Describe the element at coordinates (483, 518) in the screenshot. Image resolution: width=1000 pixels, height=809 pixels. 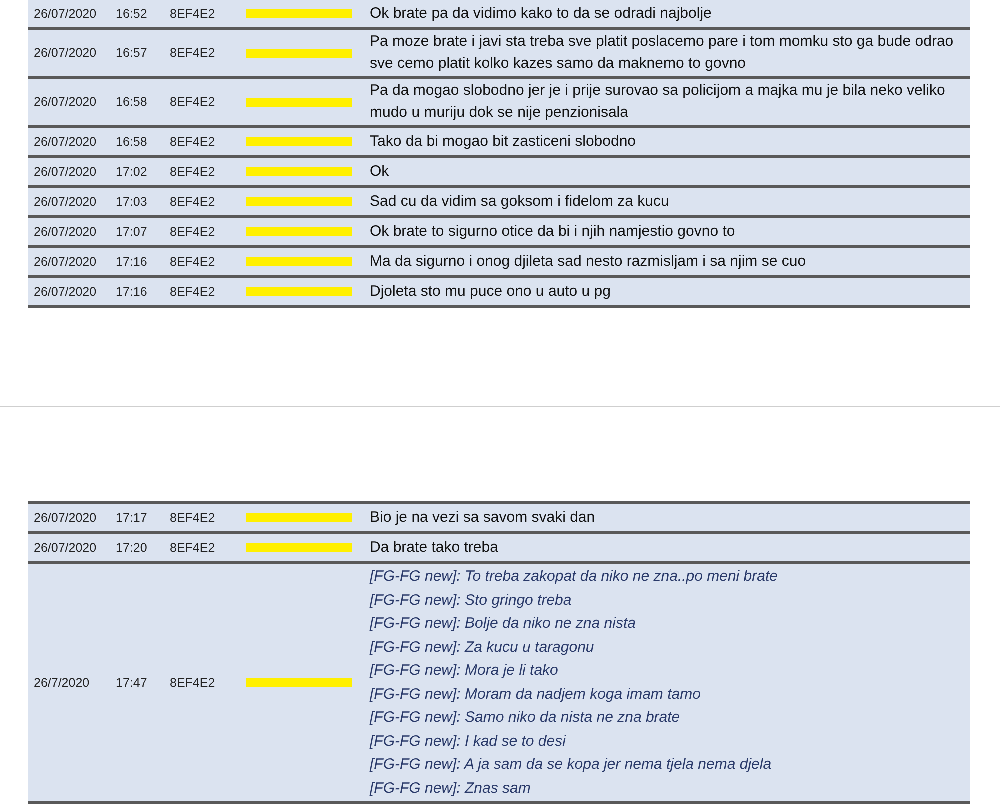
I see `message-text: Bio je na vezi sa savom svaki dan` at that location.